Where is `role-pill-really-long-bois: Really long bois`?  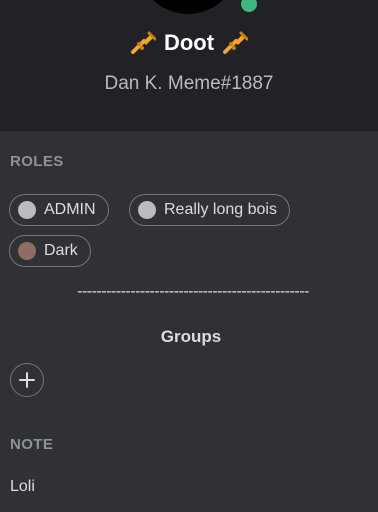 role-pill-really-long-bois: Really long bois is located at coordinates (209, 210).